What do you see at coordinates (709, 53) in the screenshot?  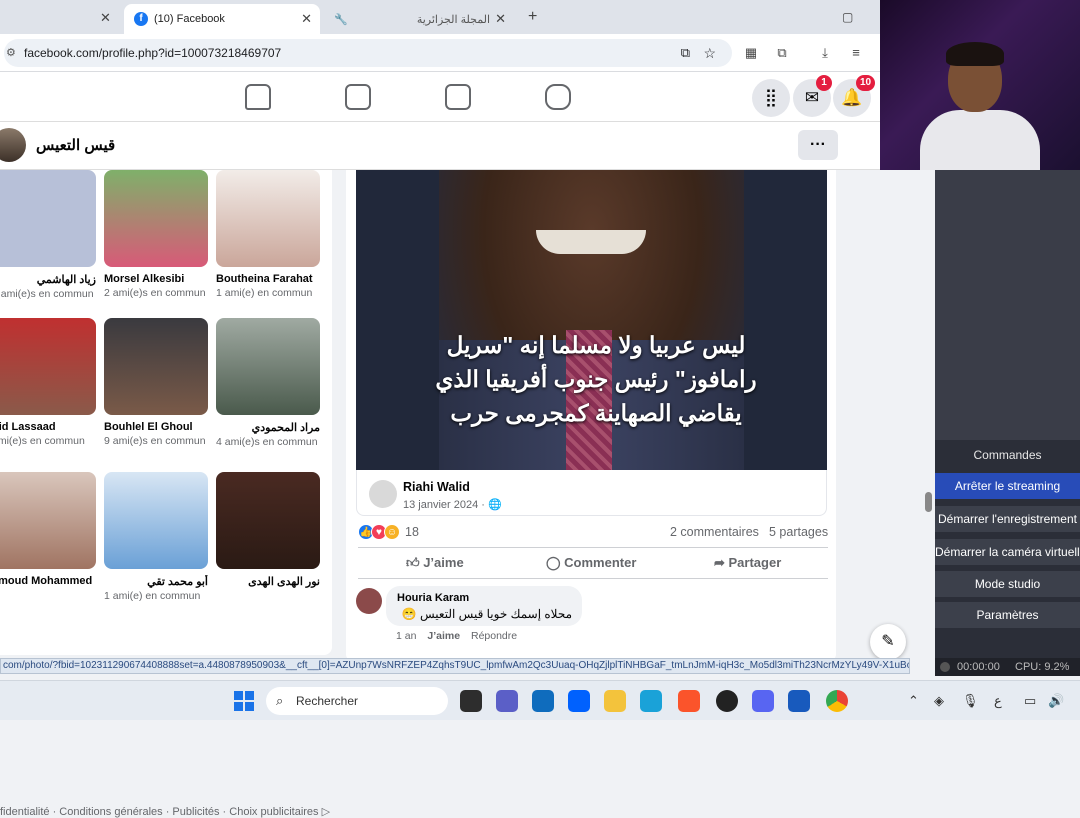 I see `bookmark-star-icon: ☆` at bounding box center [709, 53].